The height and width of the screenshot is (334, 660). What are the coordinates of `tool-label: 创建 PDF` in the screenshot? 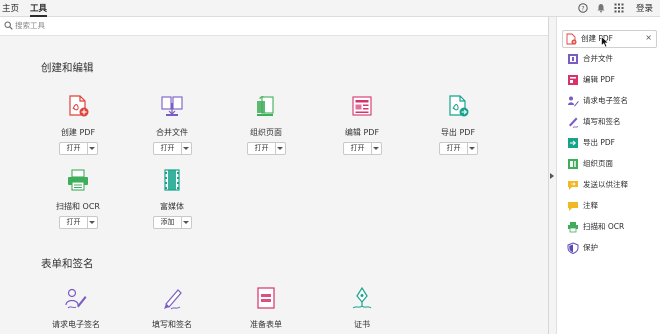 It's located at (78, 132).